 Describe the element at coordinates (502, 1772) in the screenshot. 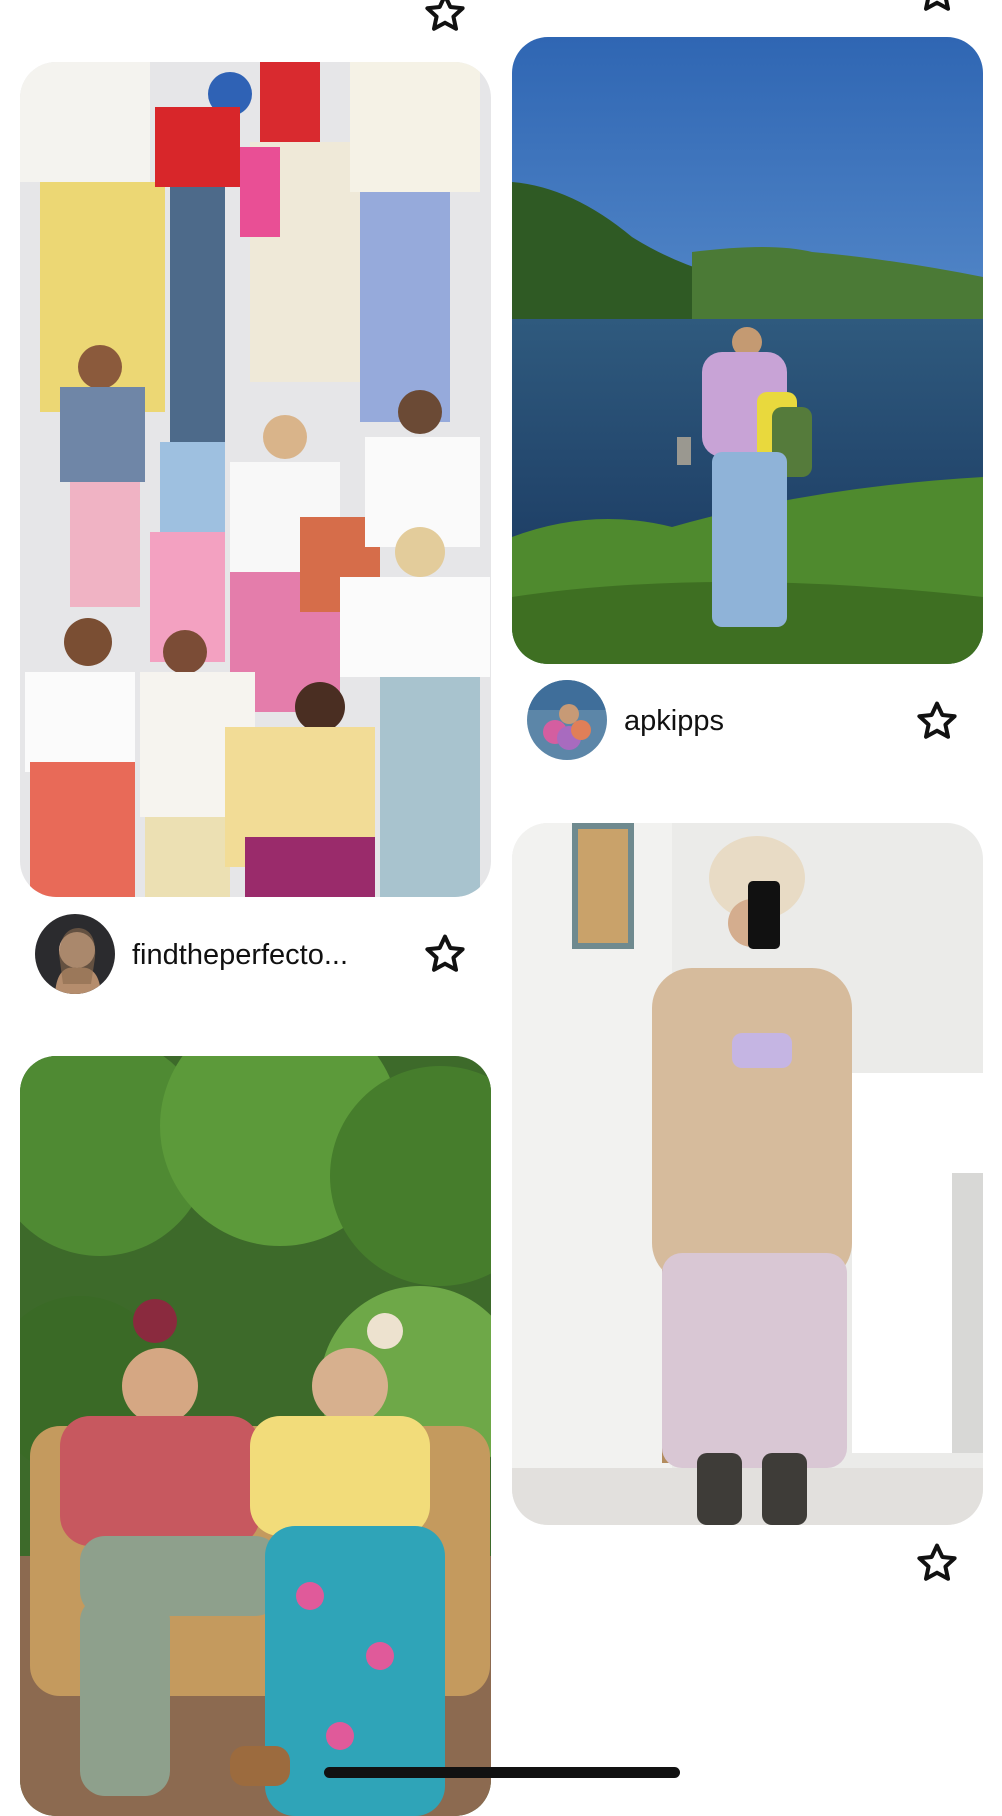

I see `home-indicator-bar` at that location.